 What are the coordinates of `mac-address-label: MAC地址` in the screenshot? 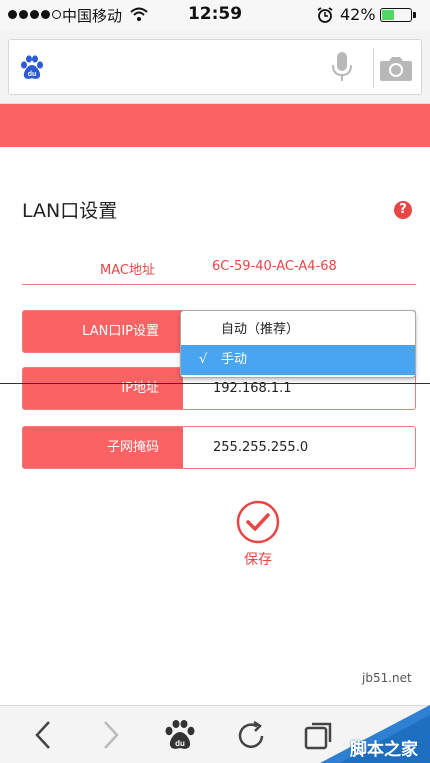 It's located at (127, 270).